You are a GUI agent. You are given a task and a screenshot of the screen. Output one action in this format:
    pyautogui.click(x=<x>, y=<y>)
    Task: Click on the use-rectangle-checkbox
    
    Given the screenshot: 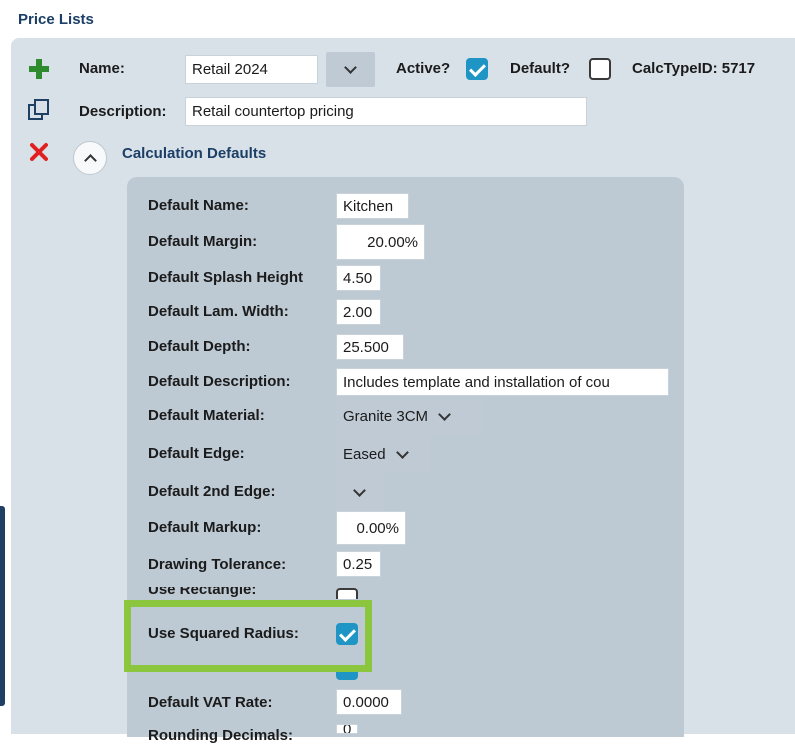 What is the action you would take?
    pyautogui.click(x=347, y=593)
    